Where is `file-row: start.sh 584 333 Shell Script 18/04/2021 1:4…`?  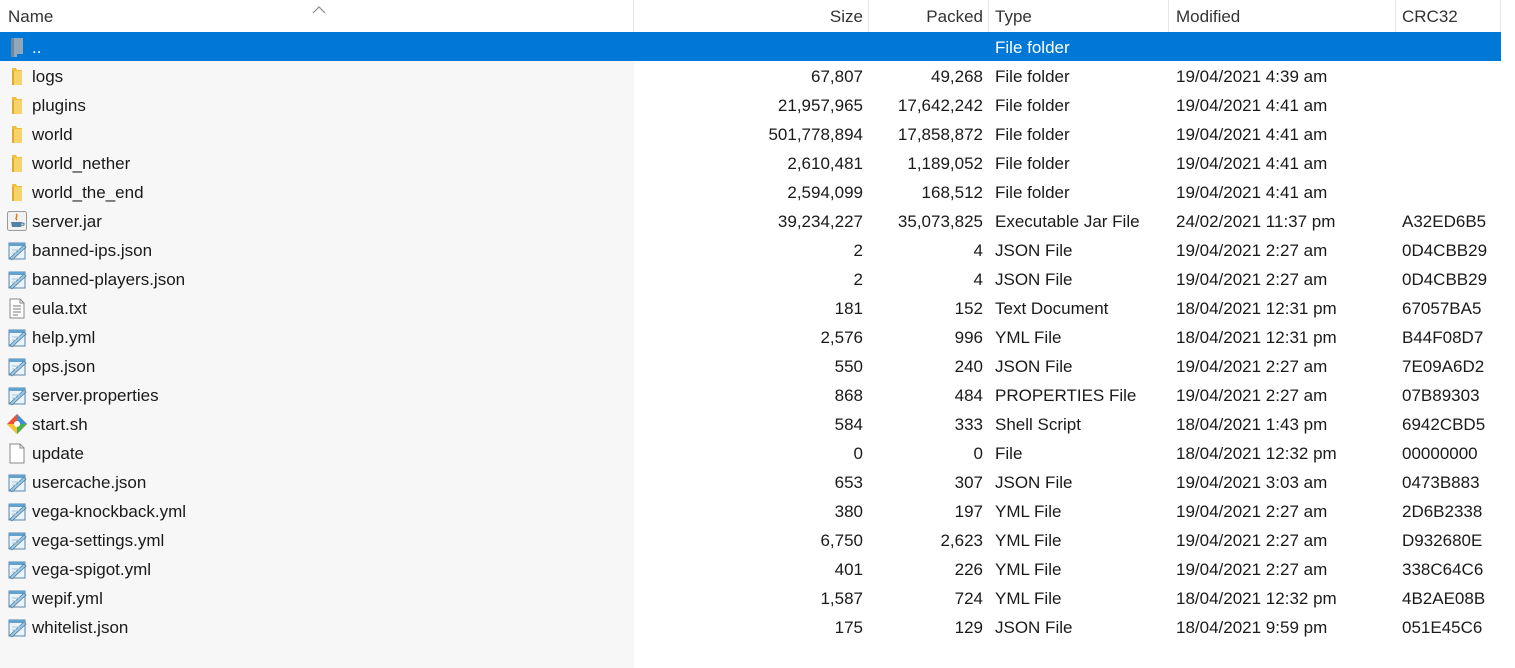
file-row: start.sh 584 333 Shell Script 18/04/2021 1:4… is located at coordinates (750, 423).